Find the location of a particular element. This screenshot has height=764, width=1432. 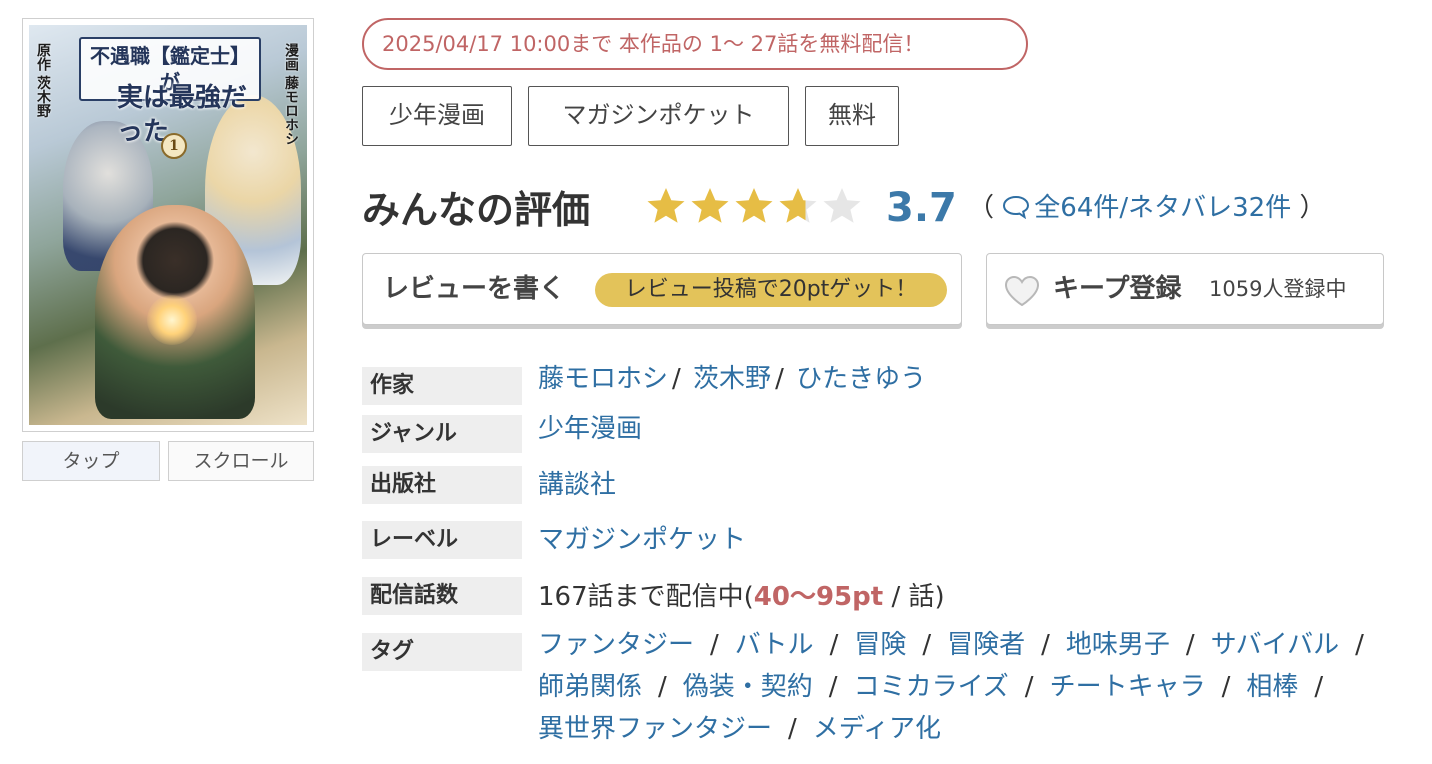

free-campaign-banner: 2025/04/17 10:00まで 本作品の 1〜 27話を無料配信！ is located at coordinates (695, 44).